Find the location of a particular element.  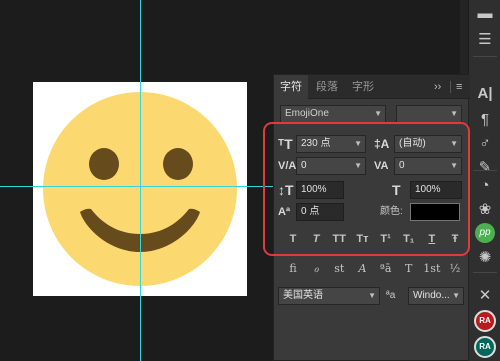

panel-menu-icon: ≡ is located at coordinates (459, 87).